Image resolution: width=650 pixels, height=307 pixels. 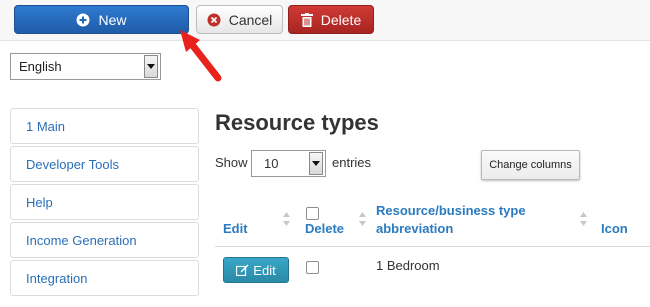 I want to click on delete-button-label: Delete, so click(x=341, y=19).